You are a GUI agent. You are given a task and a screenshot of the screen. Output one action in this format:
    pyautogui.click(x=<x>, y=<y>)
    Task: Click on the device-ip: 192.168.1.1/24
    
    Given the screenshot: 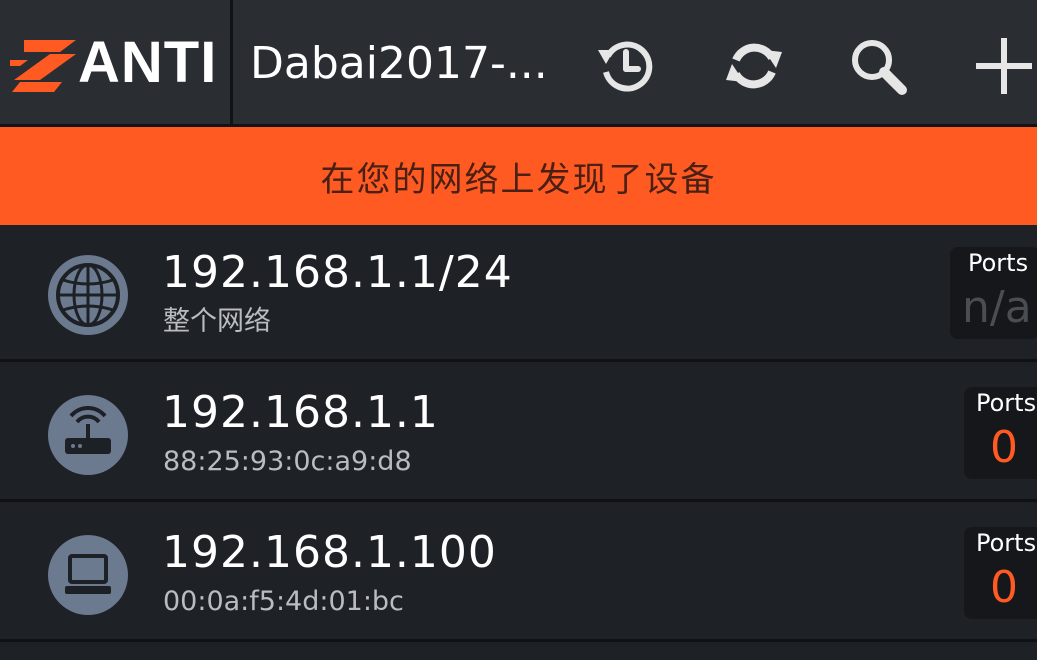 What is the action you would take?
    pyautogui.click(x=337, y=272)
    